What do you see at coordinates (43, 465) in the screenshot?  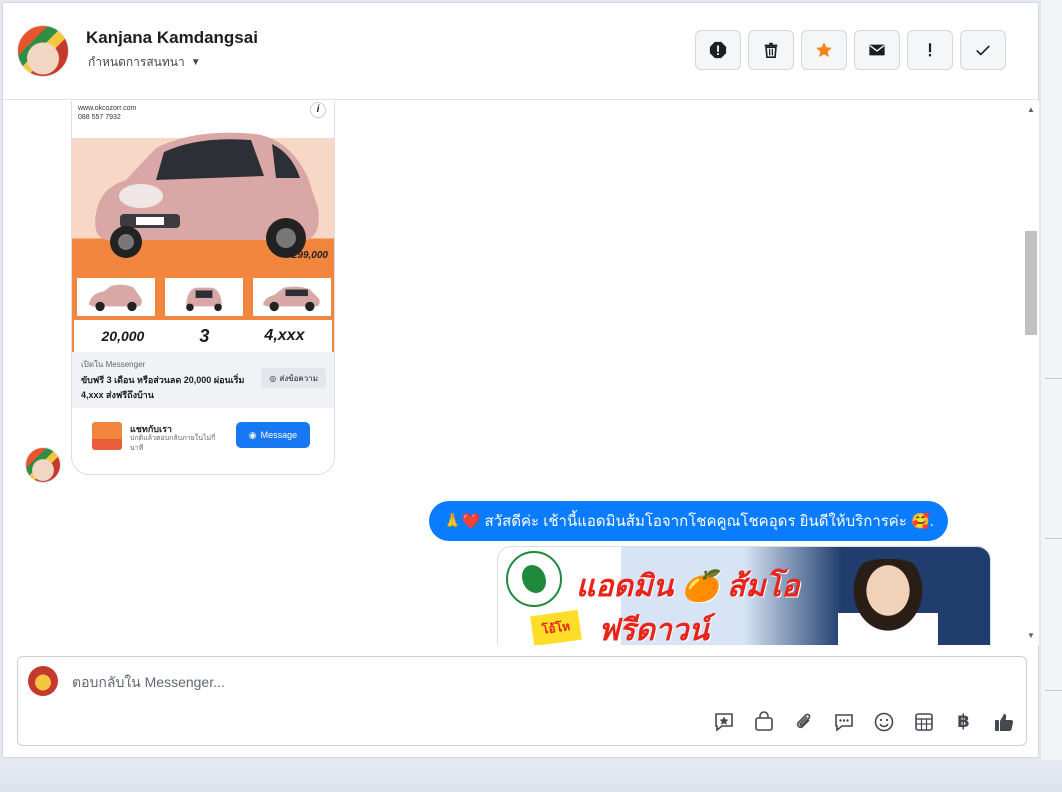 I see `sender-avatar` at bounding box center [43, 465].